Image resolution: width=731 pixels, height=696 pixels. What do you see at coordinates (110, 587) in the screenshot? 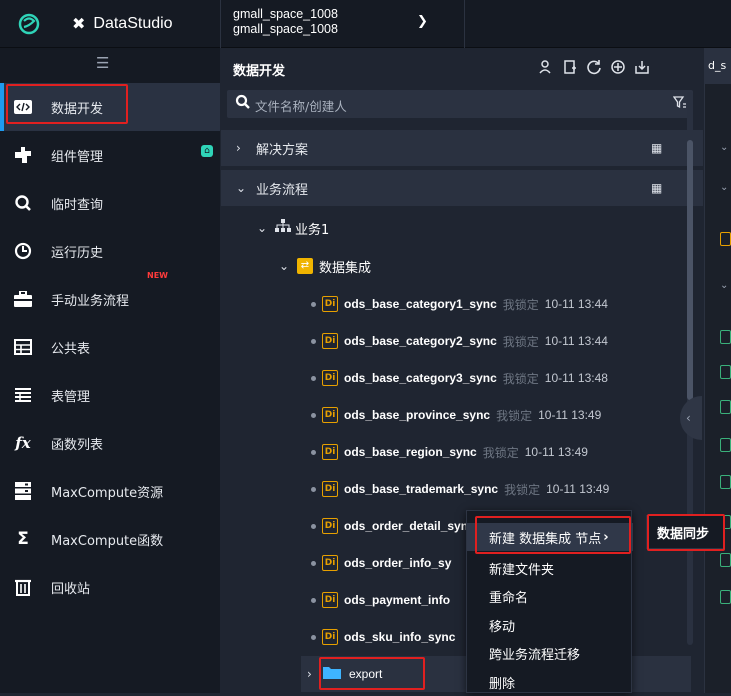
I see `nav-item-11: 回收站` at bounding box center [110, 587].